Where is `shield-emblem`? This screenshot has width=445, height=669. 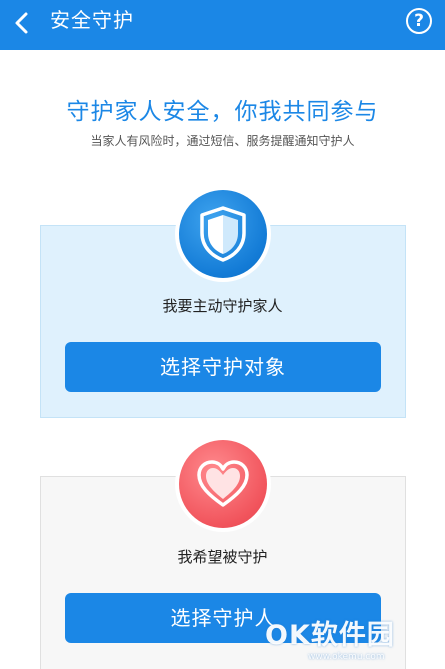
shield-emblem is located at coordinates (223, 234).